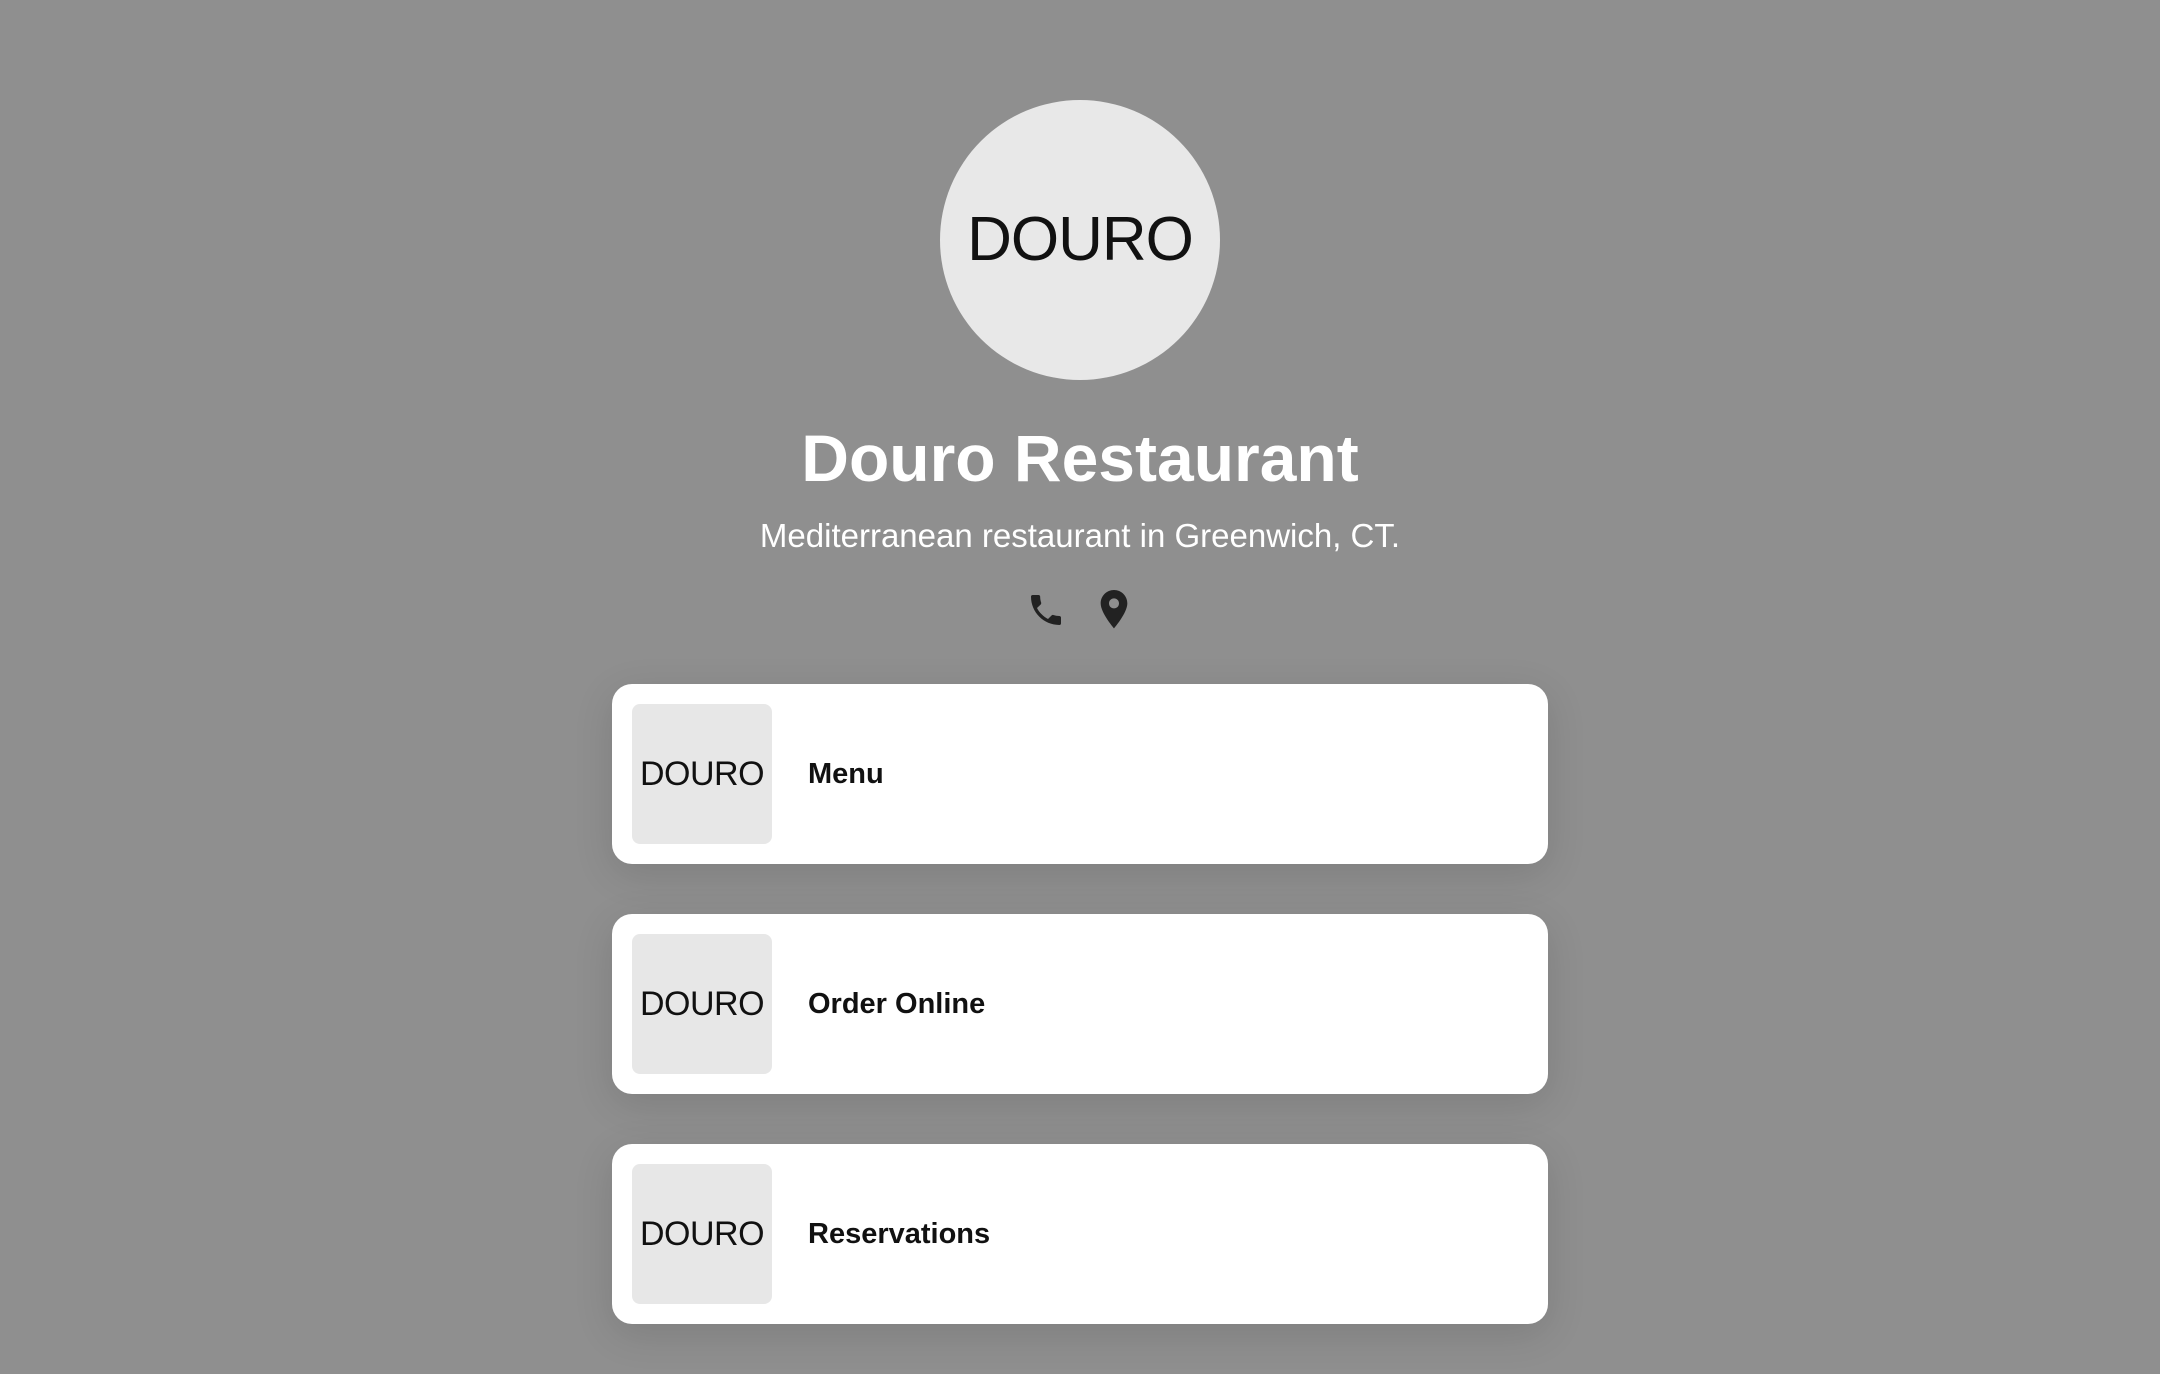 The width and height of the screenshot is (2160, 1374). I want to click on link-menu: DOURO Menu, so click(1080, 774).